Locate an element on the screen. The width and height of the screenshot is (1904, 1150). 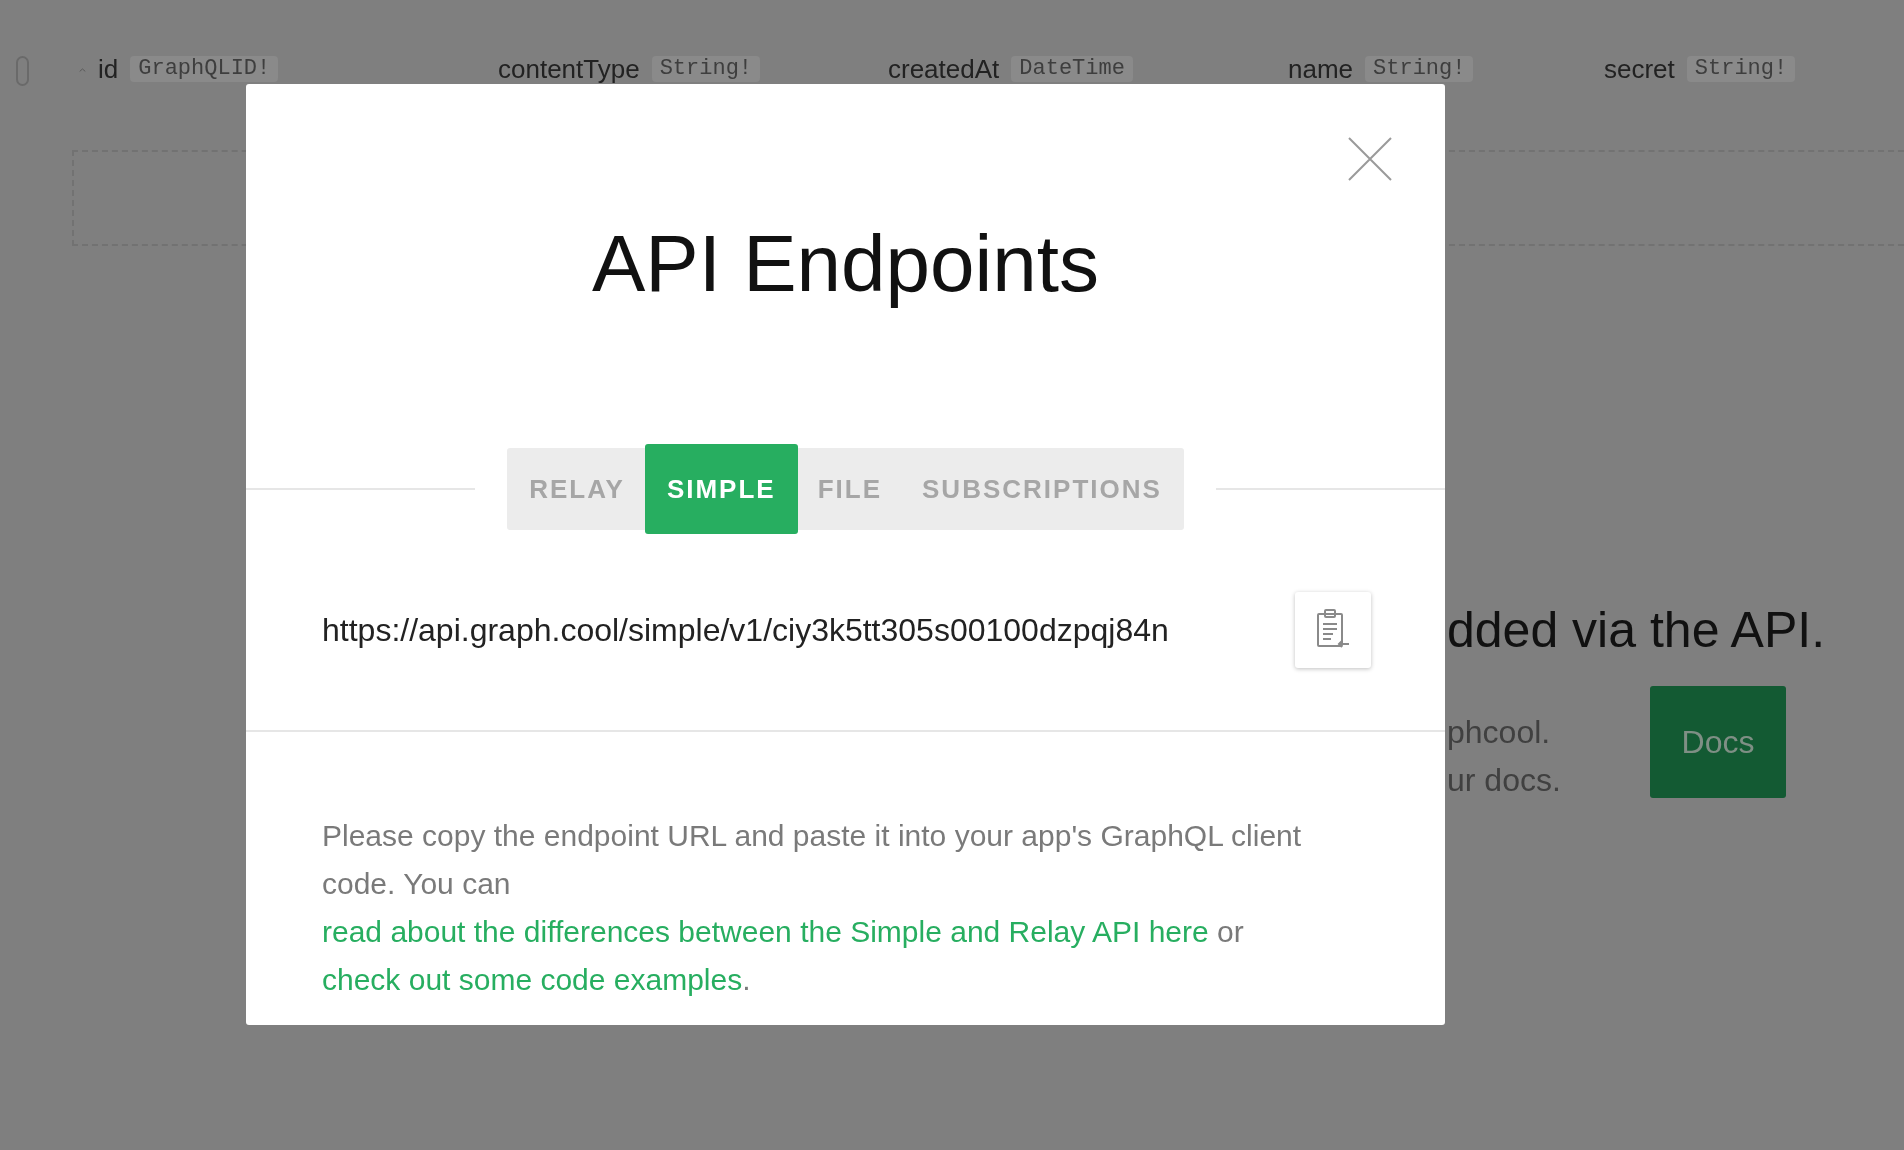
field-type: DateTime is located at coordinates (1072, 69).